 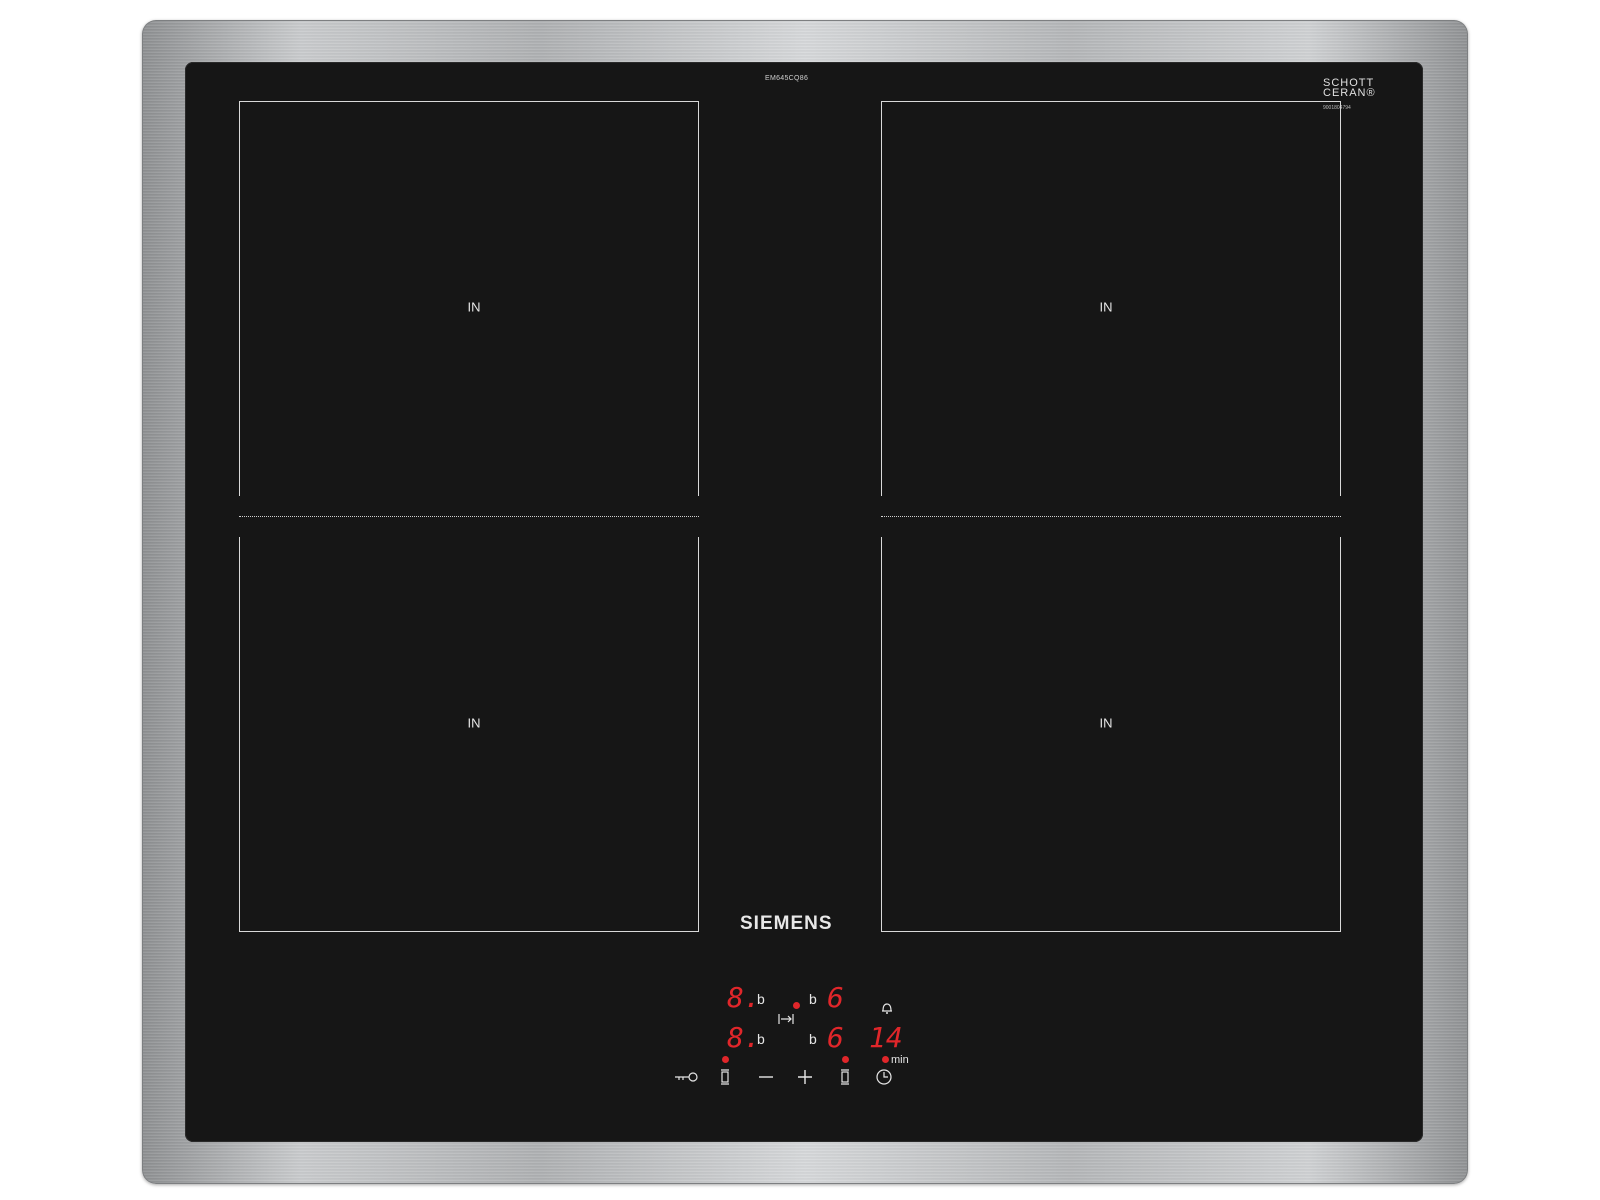 I want to click on rear-right-level-display: 6, so click(x=835, y=997).